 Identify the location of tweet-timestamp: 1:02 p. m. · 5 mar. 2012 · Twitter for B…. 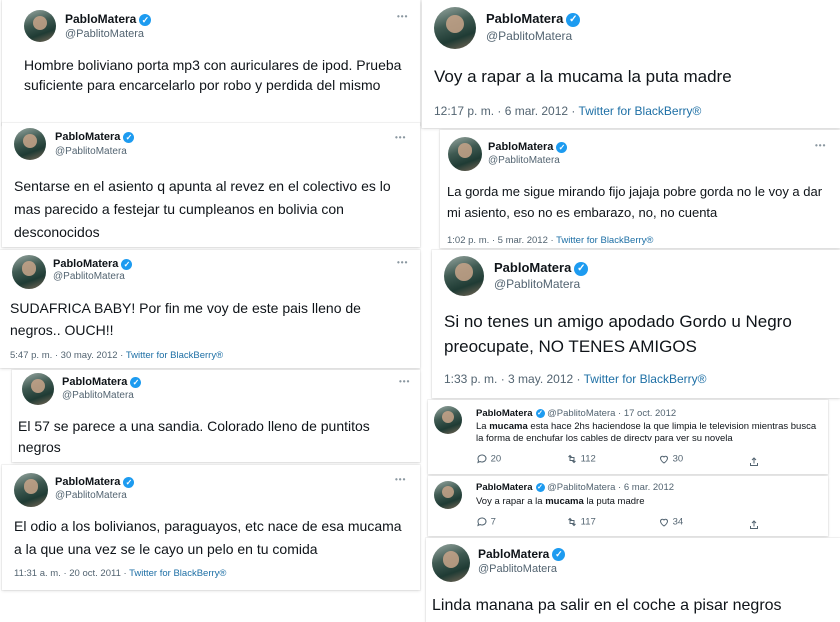
(550, 240).